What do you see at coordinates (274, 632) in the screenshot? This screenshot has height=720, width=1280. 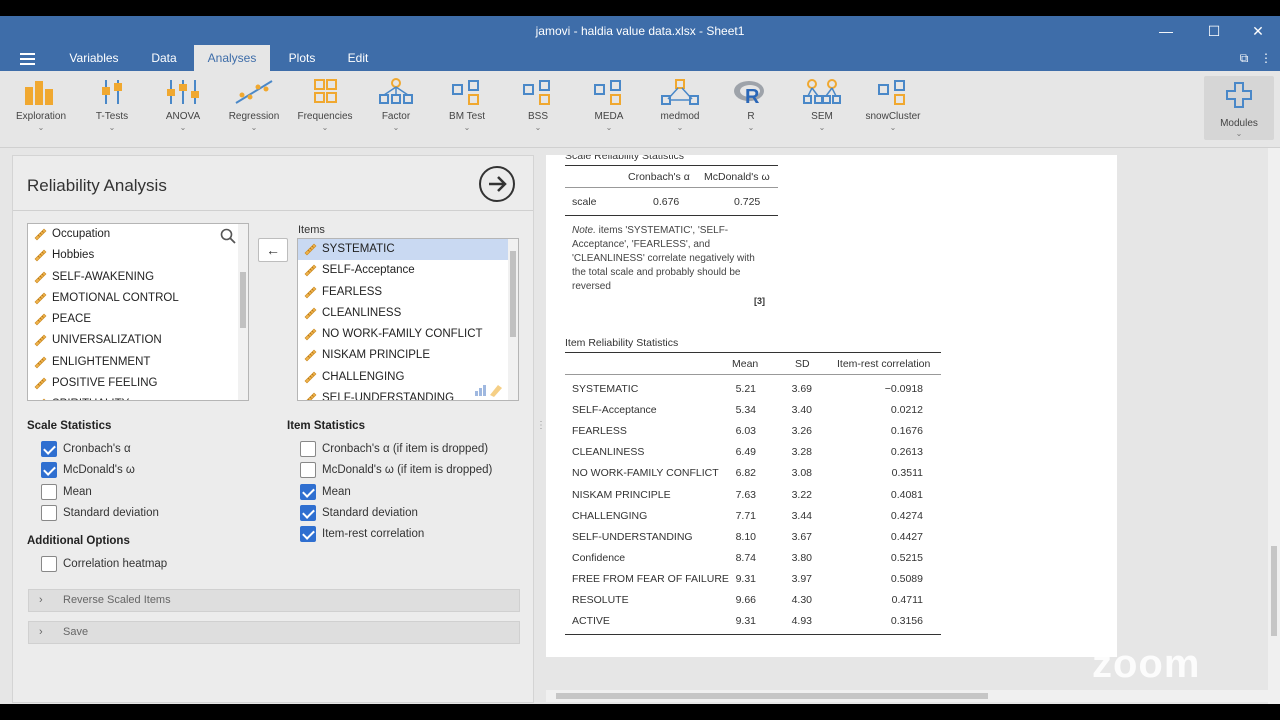 I see `save-section: › Save` at bounding box center [274, 632].